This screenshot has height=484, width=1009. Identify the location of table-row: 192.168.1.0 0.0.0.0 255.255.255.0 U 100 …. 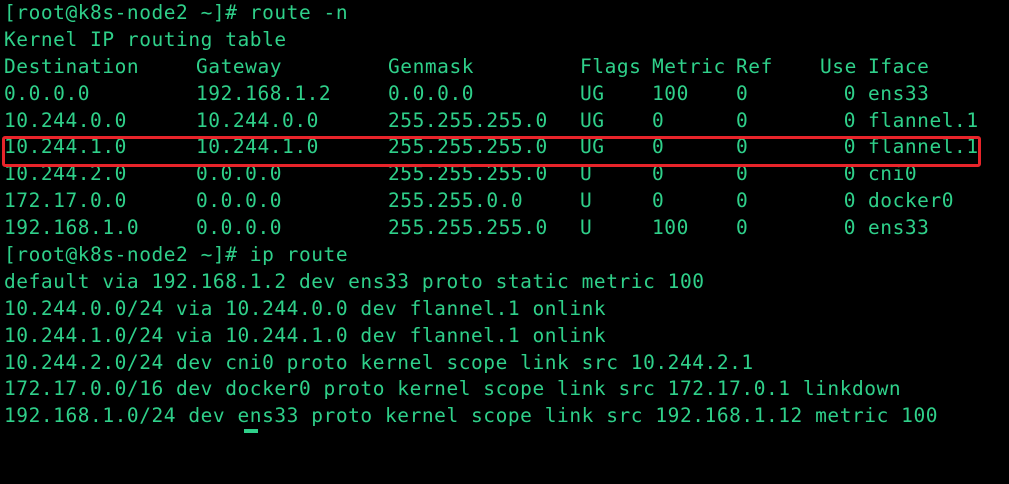
(504, 228).